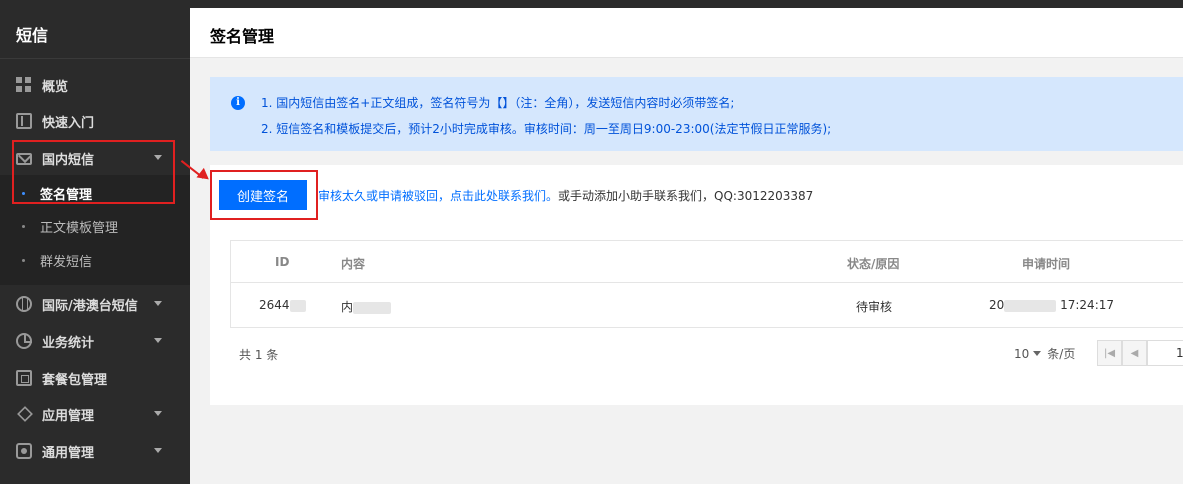  I want to click on page-size-unit: 条/页, so click(1061, 354).